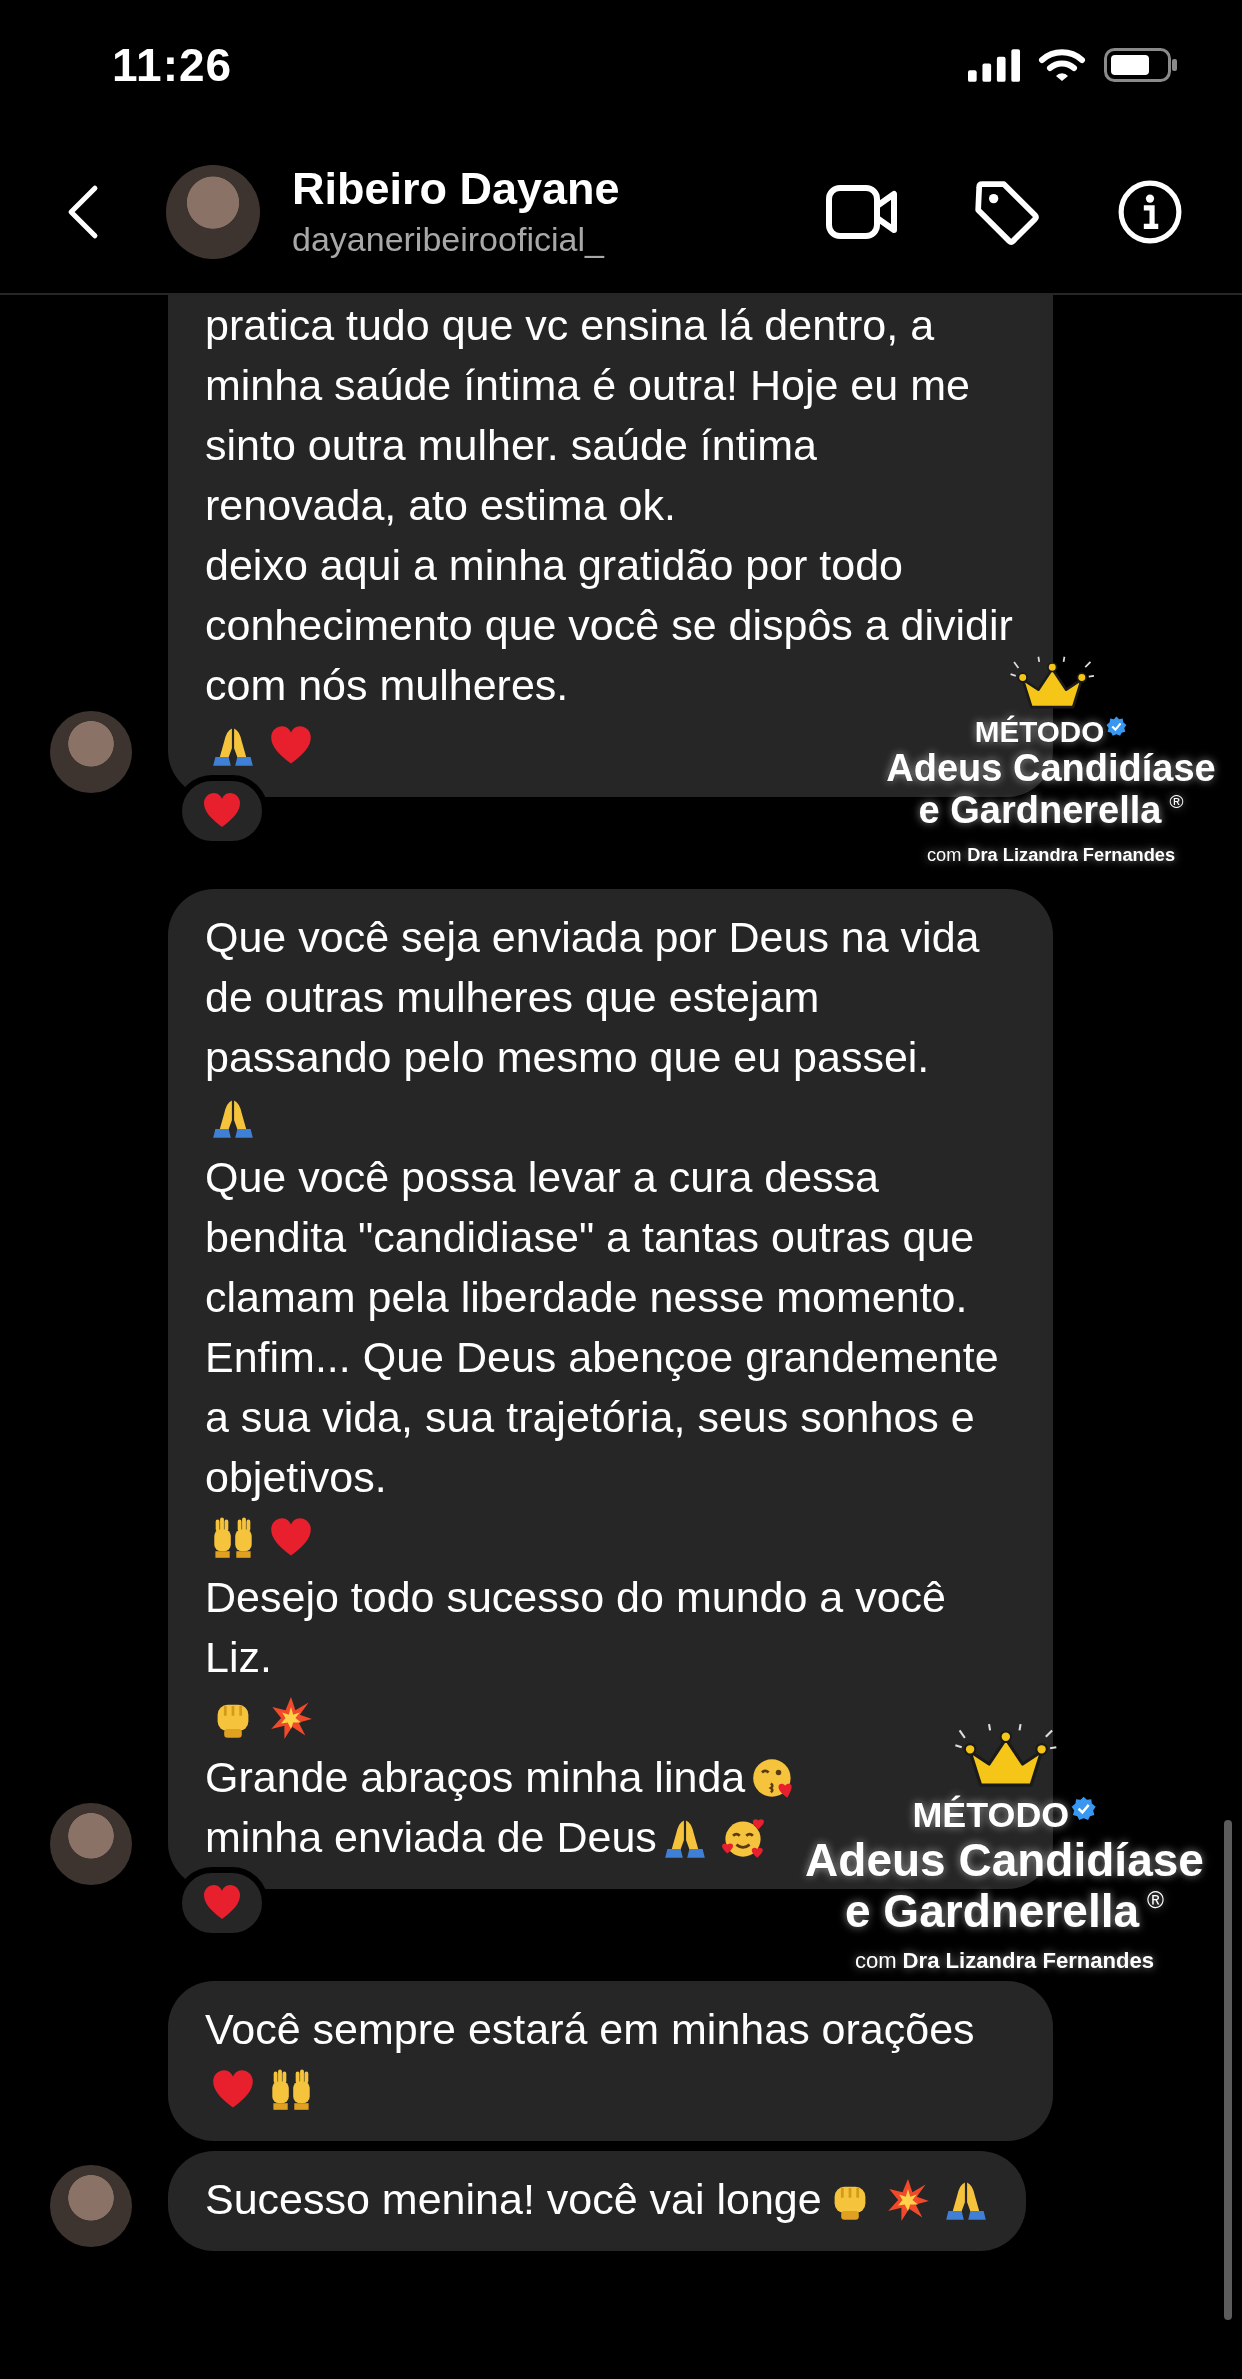 The height and width of the screenshot is (2379, 1242). What do you see at coordinates (475, 1777) in the screenshot?
I see `message-text: Grande abraços minha linda` at bounding box center [475, 1777].